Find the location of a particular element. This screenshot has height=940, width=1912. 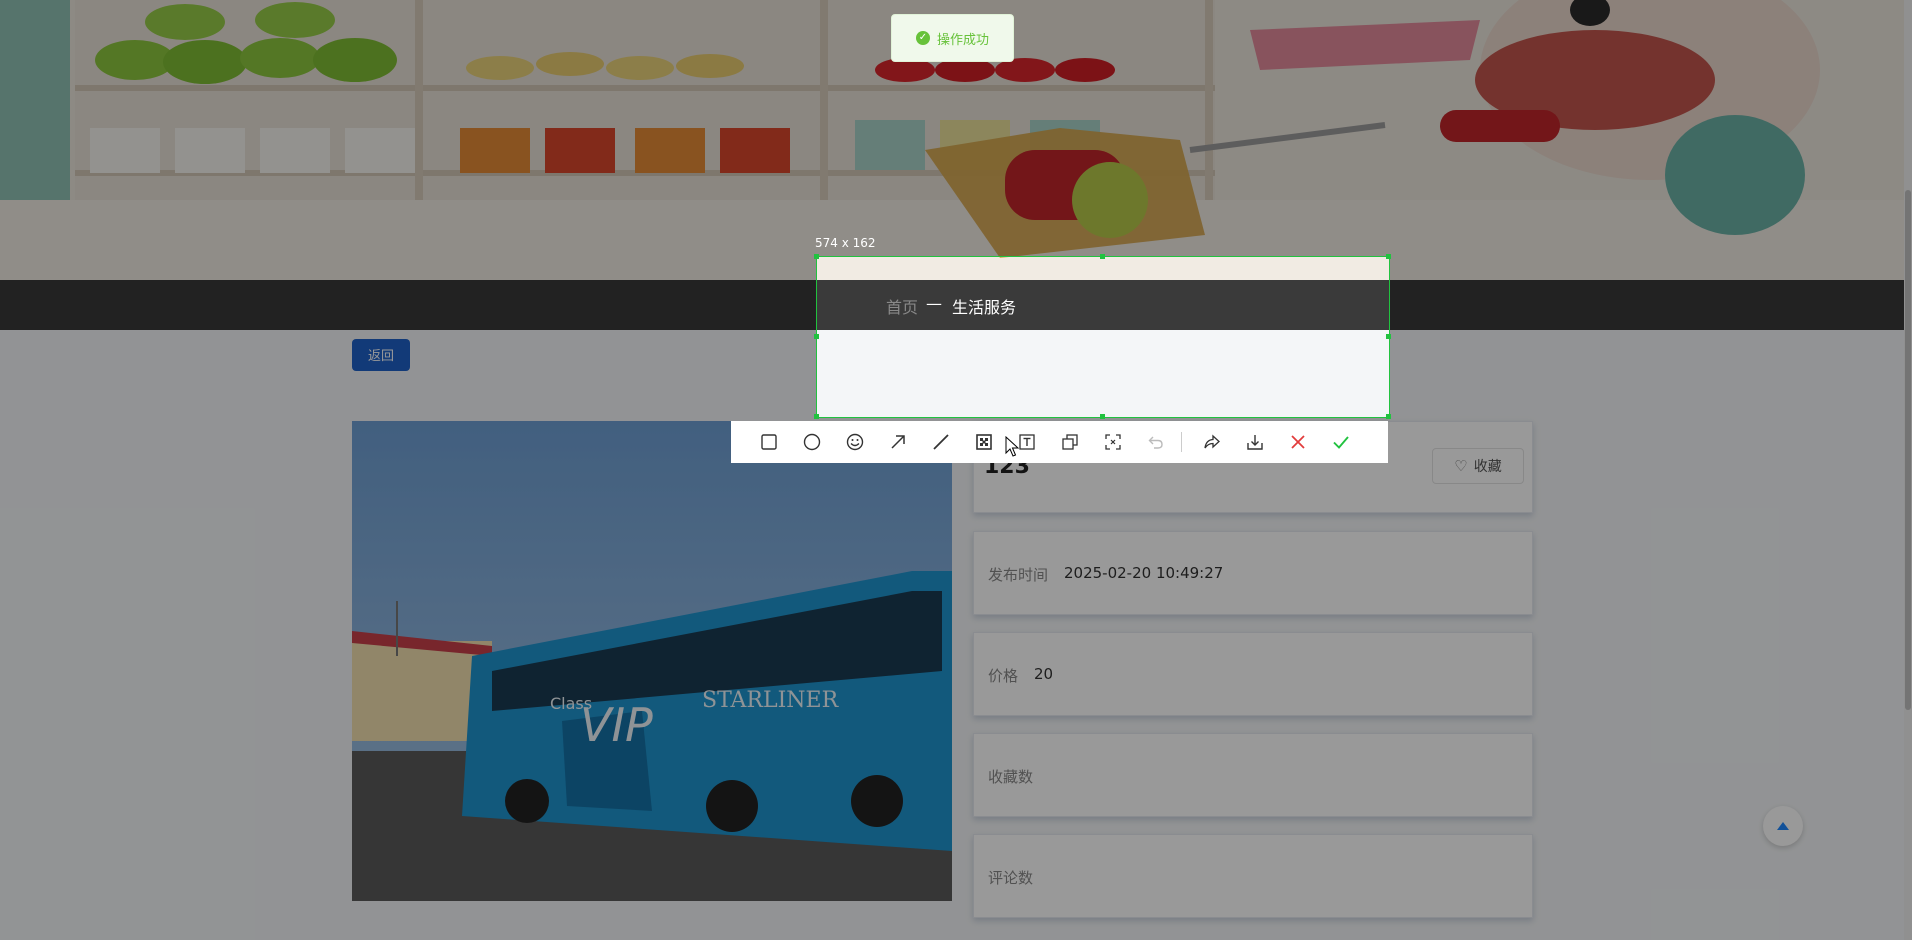

arrow-icon is located at coordinates (897, 442).